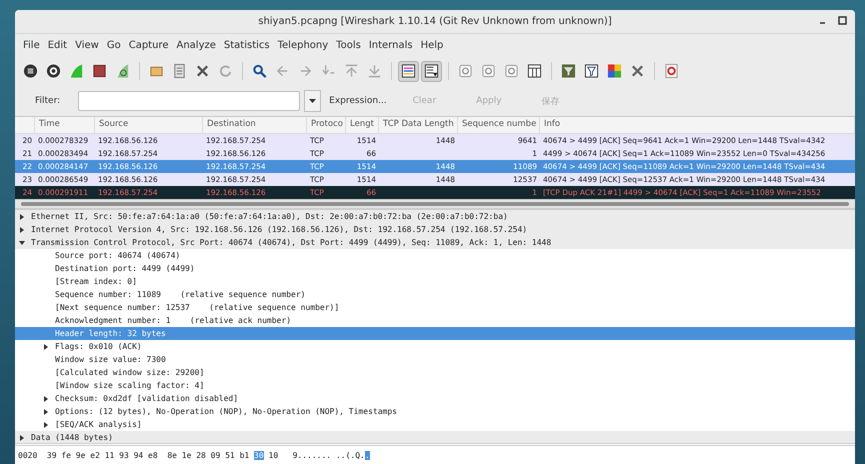 The height and width of the screenshot is (464, 865). Describe the element at coordinates (591, 71) in the screenshot. I see `funnel-icon` at that location.